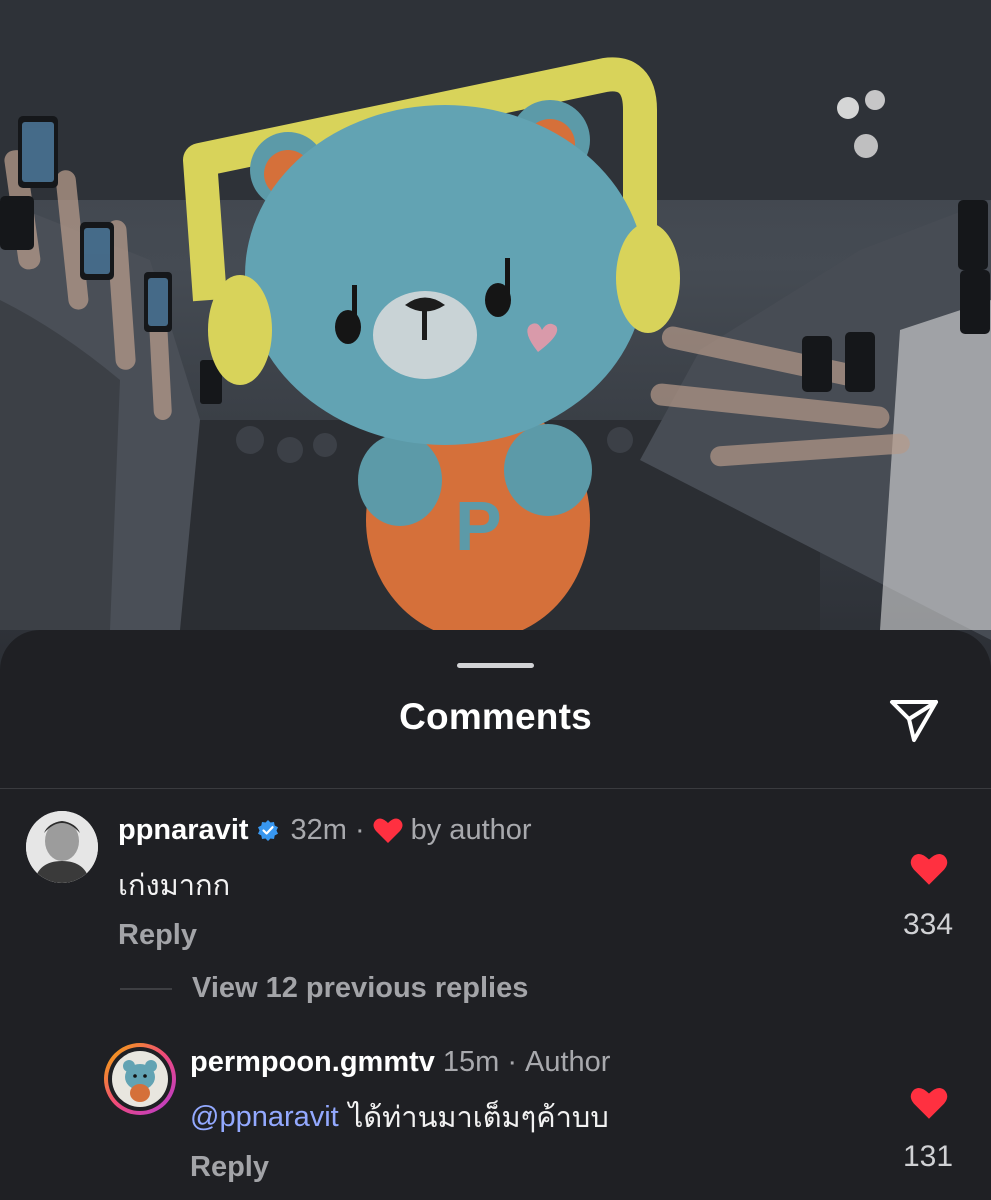  Describe the element at coordinates (183, 830) in the screenshot. I see `comment-username: ppnaravit` at that location.